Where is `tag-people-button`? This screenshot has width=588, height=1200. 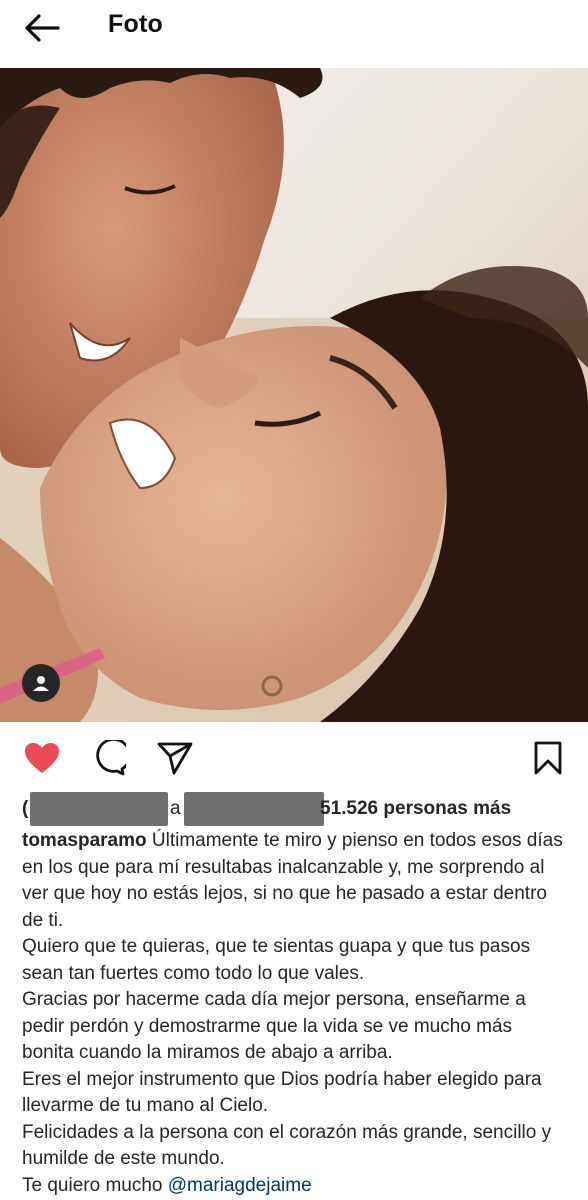
tag-people-button is located at coordinates (41, 683).